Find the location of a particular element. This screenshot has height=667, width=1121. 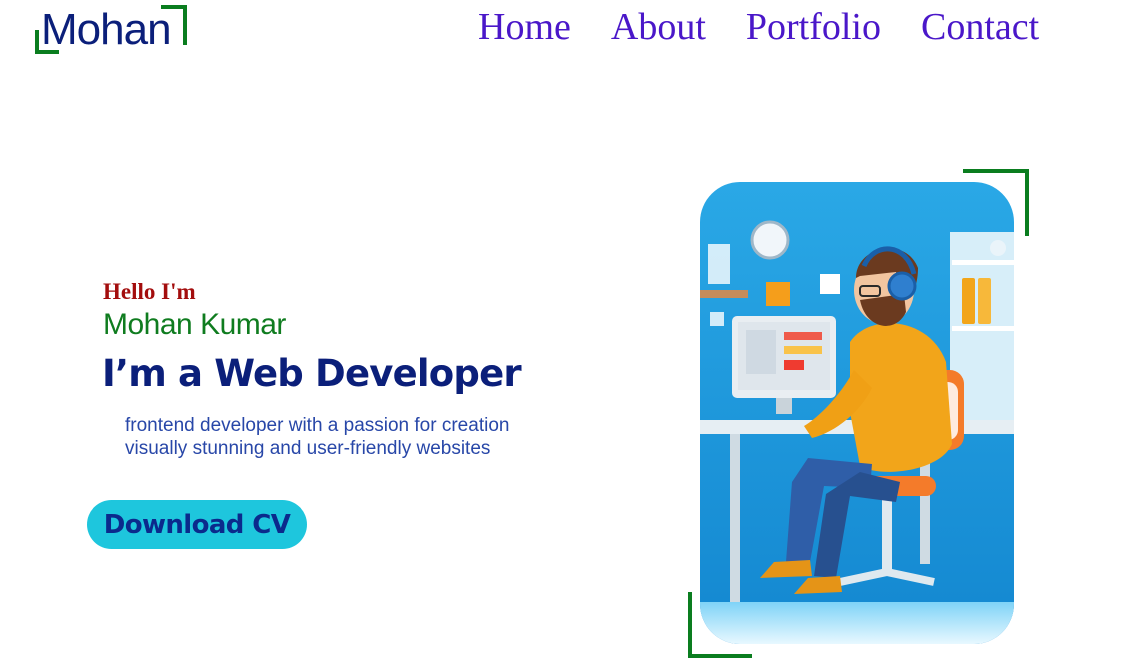

nav-link-home: Home is located at coordinates (524, 27).